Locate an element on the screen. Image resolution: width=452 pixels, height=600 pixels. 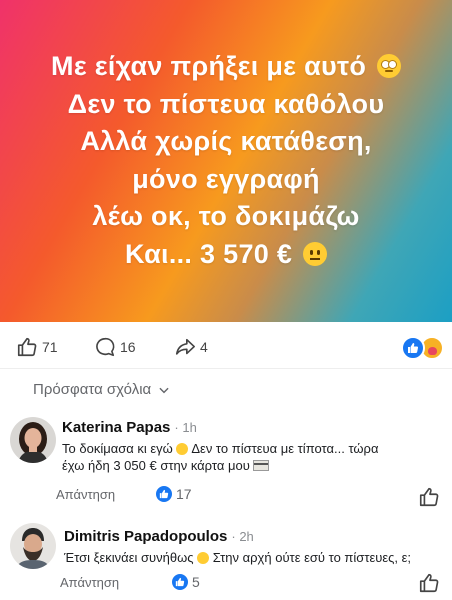
share-count: 4 is located at coordinates (204, 347).